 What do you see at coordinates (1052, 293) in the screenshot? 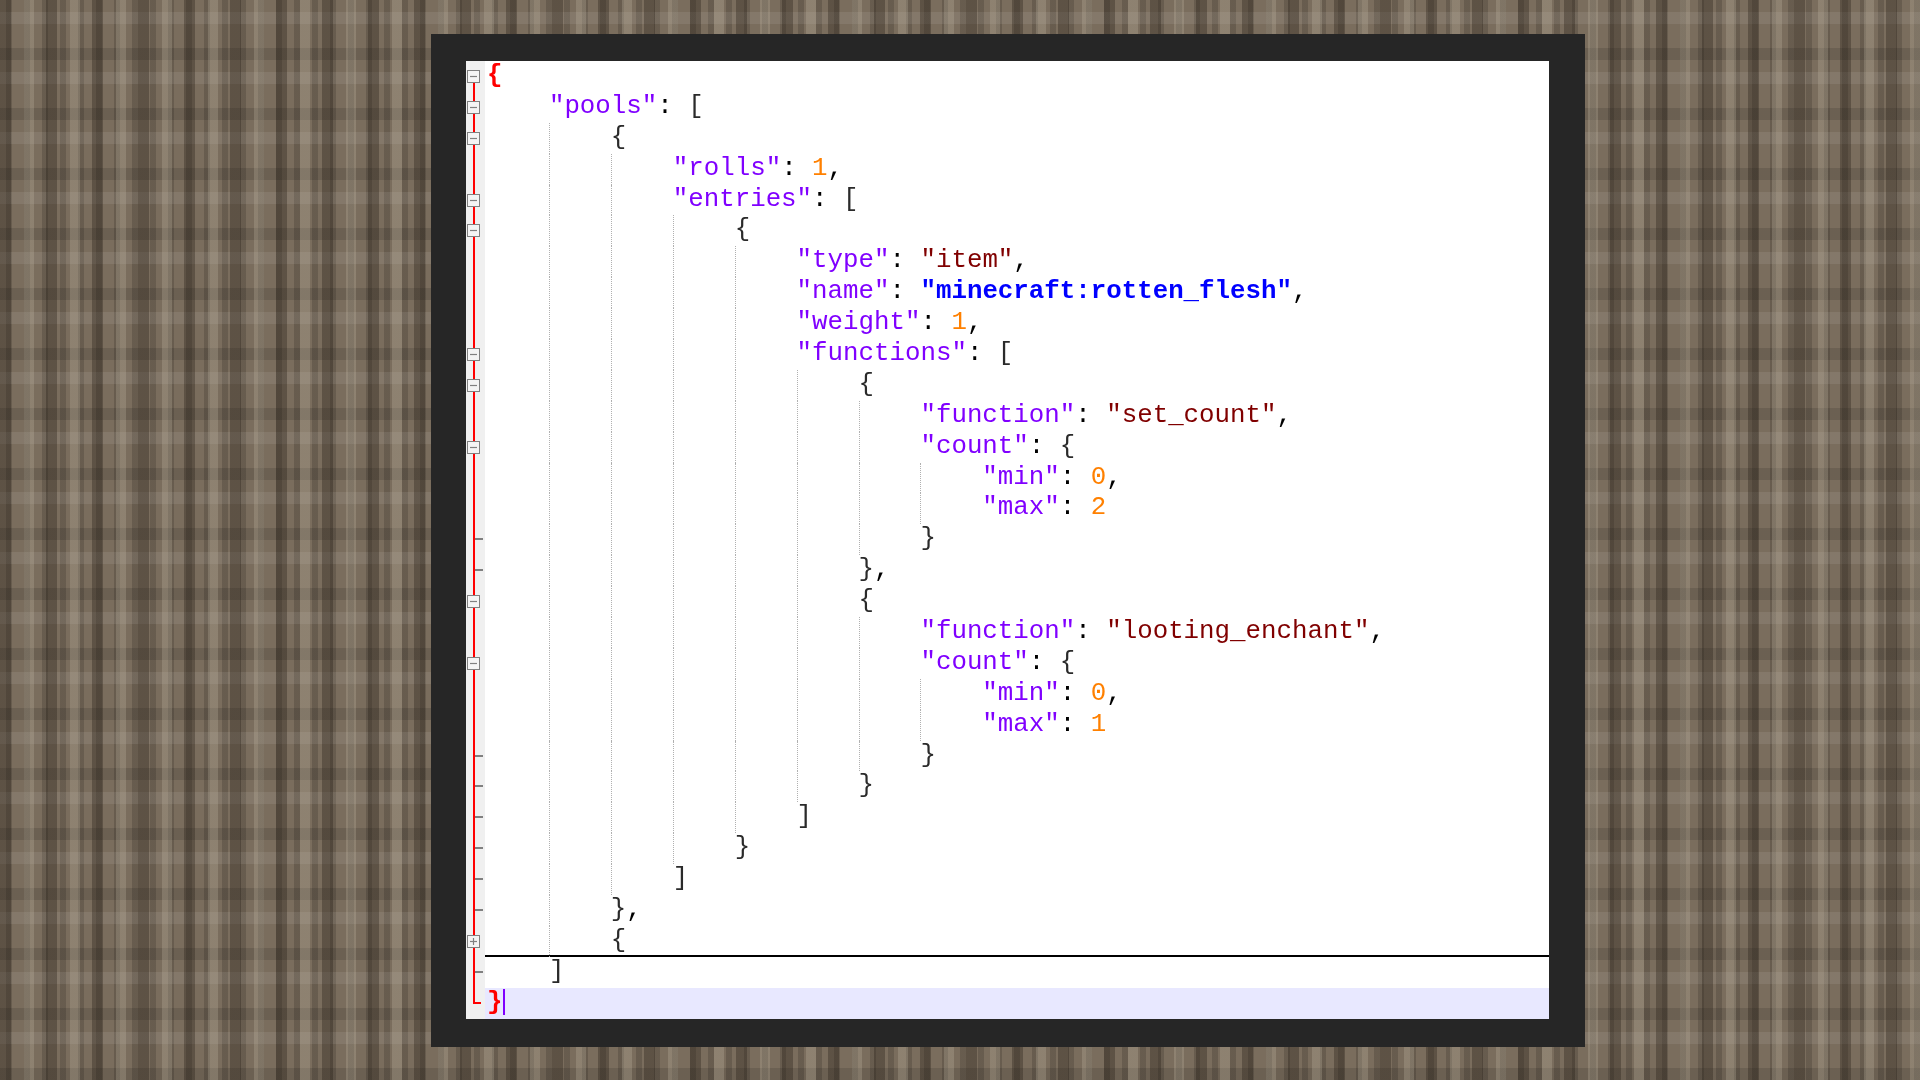
I see `code-line: "name": "minecraft:rotten_flesh",` at bounding box center [1052, 293].